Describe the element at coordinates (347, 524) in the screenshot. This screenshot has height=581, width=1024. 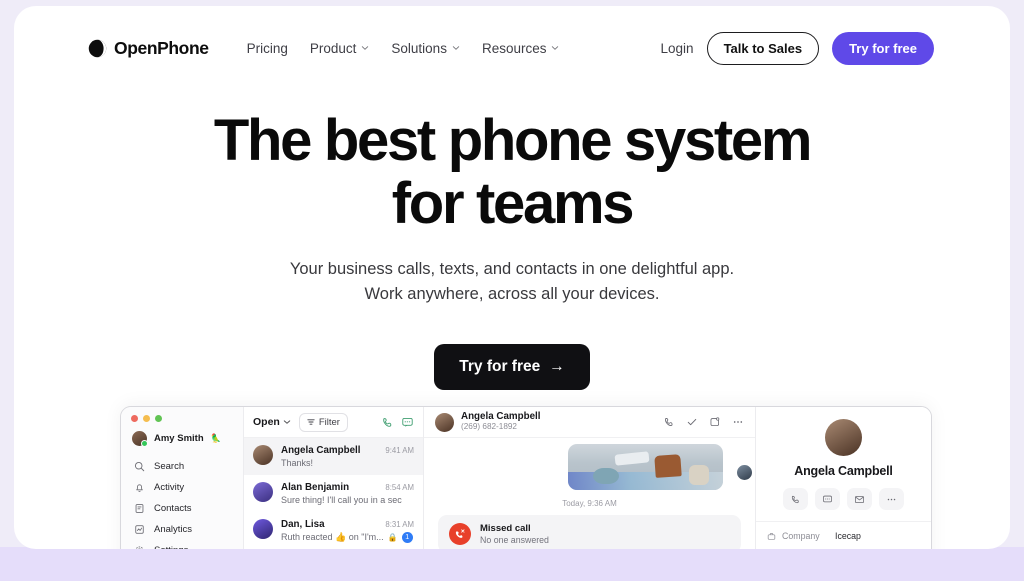
I see `list-item-header: Dan, Lisa 8:31 AM` at that location.